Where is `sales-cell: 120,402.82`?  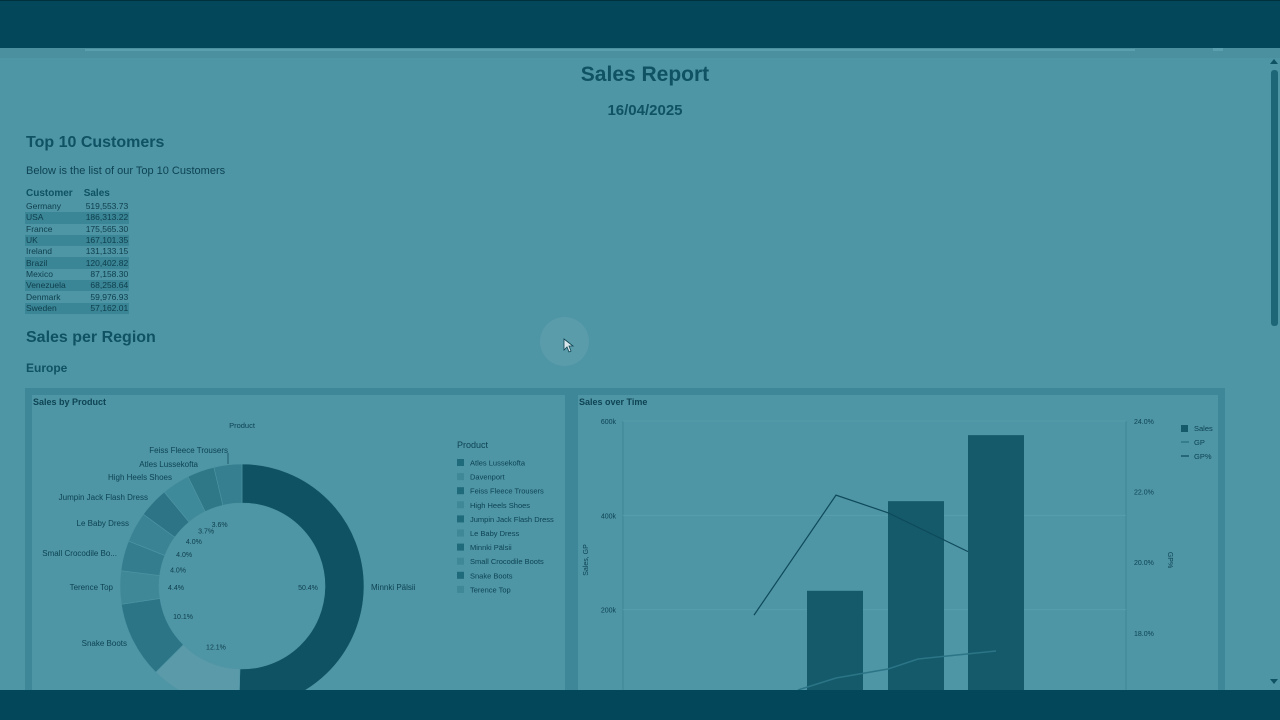
sales-cell: 120,402.82 is located at coordinates (101, 263).